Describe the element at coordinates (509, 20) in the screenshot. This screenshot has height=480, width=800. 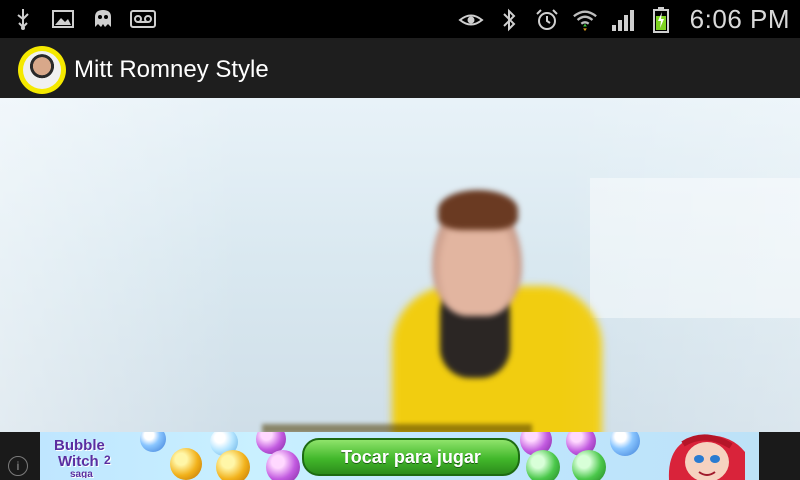
I see `bluetooth-icon` at that location.